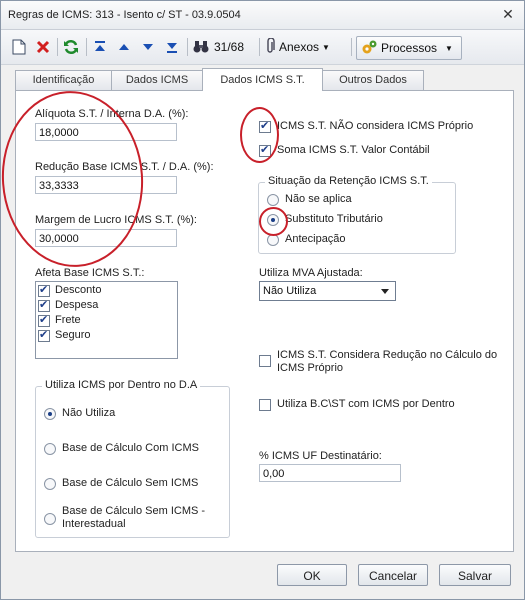 The width and height of the screenshot is (525, 600). Describe the element at coordinates (44, 290) in the screenshot. I see `desconto-checkbox` at that location.